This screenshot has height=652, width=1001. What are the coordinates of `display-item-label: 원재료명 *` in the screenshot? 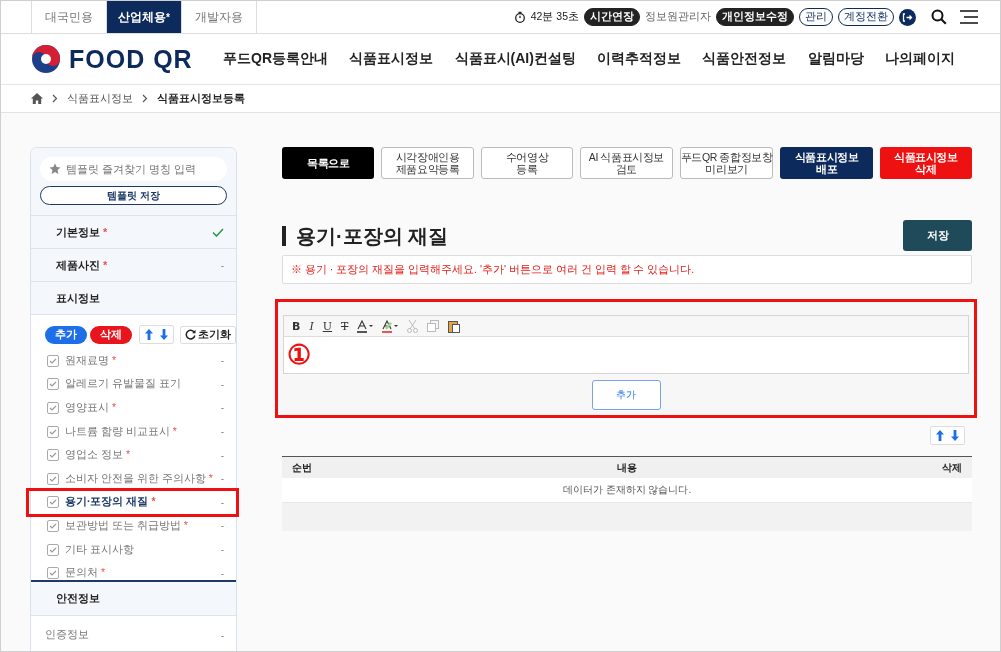 It's located at (140, 360).